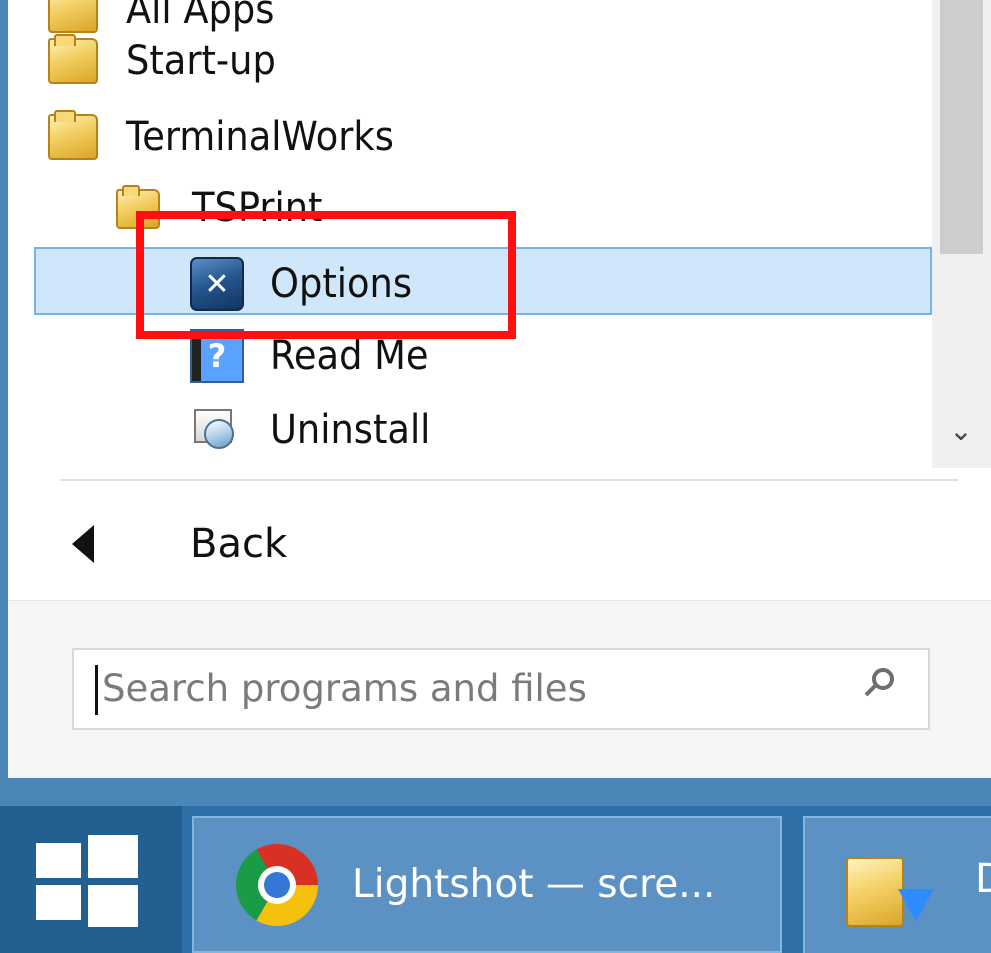 The width and height of the screenshot is (991, 953). Describe the element at coordinates (239, 544) in the screenshot. I see `back-label: Back` at that location.